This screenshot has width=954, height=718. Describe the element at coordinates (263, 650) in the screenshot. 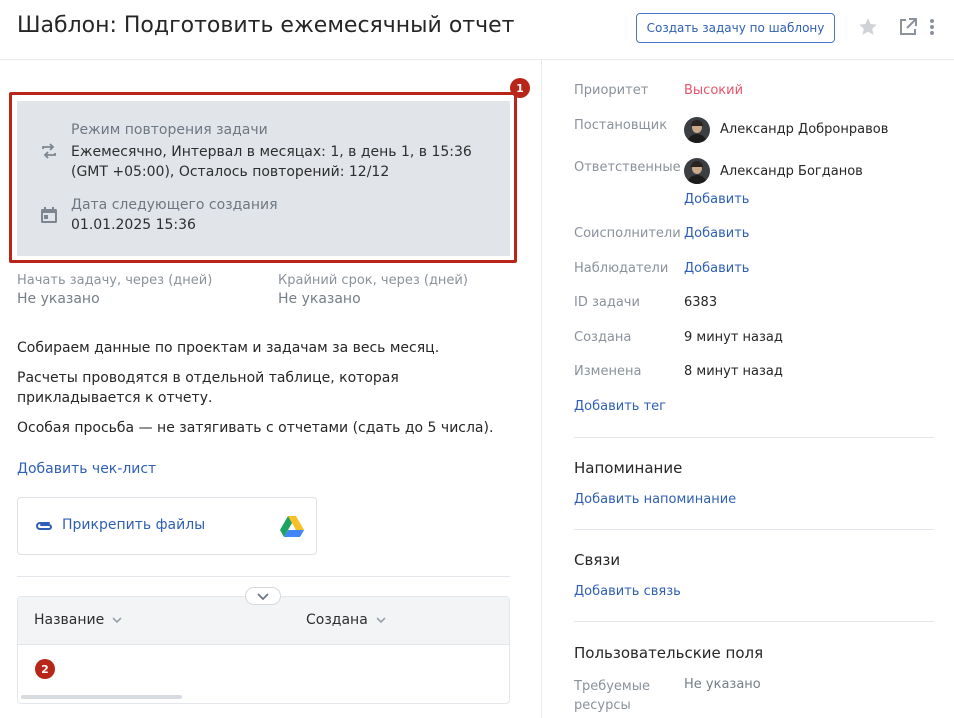

I see `subtasks-table: Название Создана` at that location.